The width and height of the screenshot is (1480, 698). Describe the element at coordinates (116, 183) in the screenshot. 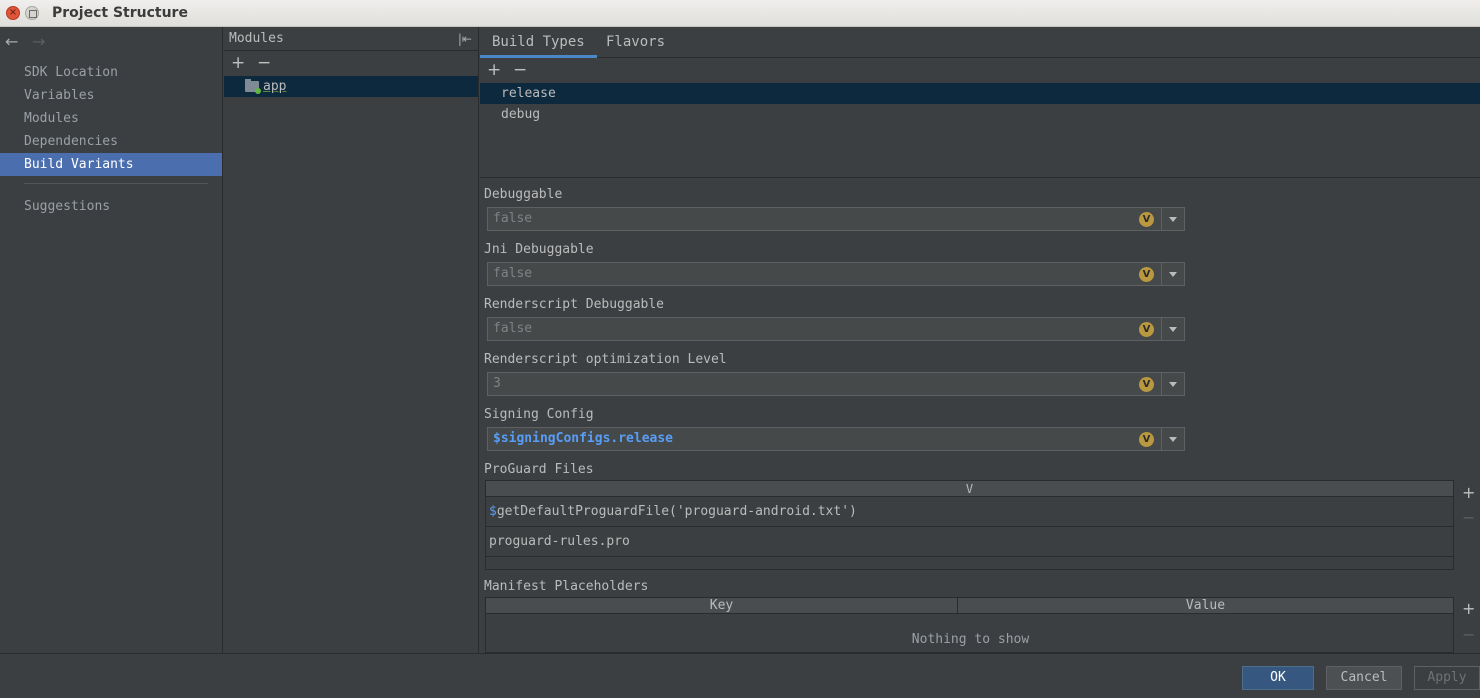

I see `sidebar-divider` at that location.